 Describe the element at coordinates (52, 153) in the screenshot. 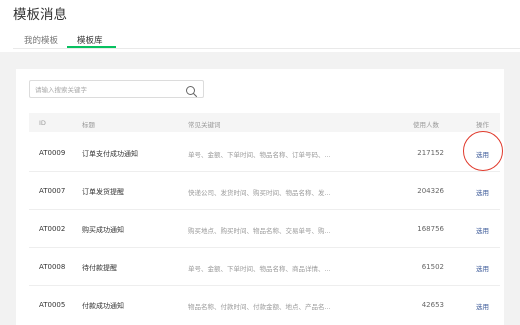

I see `row-id: AT0009` at that location.